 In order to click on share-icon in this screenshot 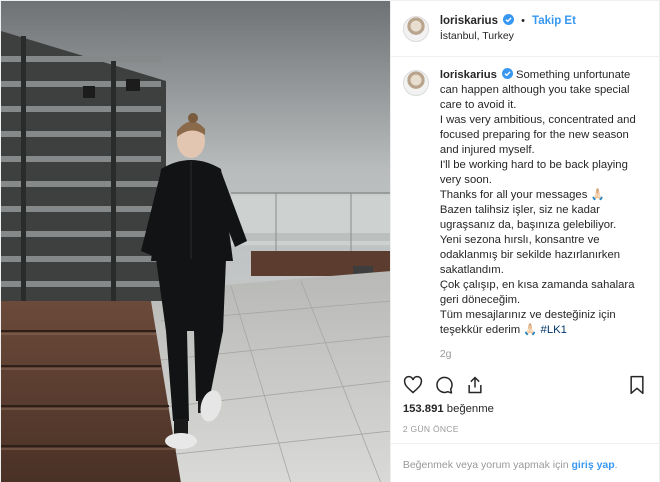, I will do `click(475, 385)`.